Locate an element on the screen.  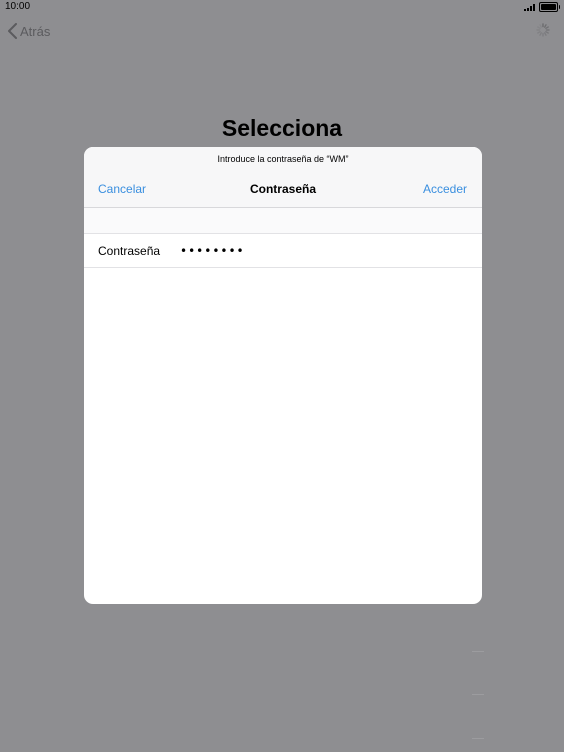
join-button: Acceder is located at coordinates (445, 189).